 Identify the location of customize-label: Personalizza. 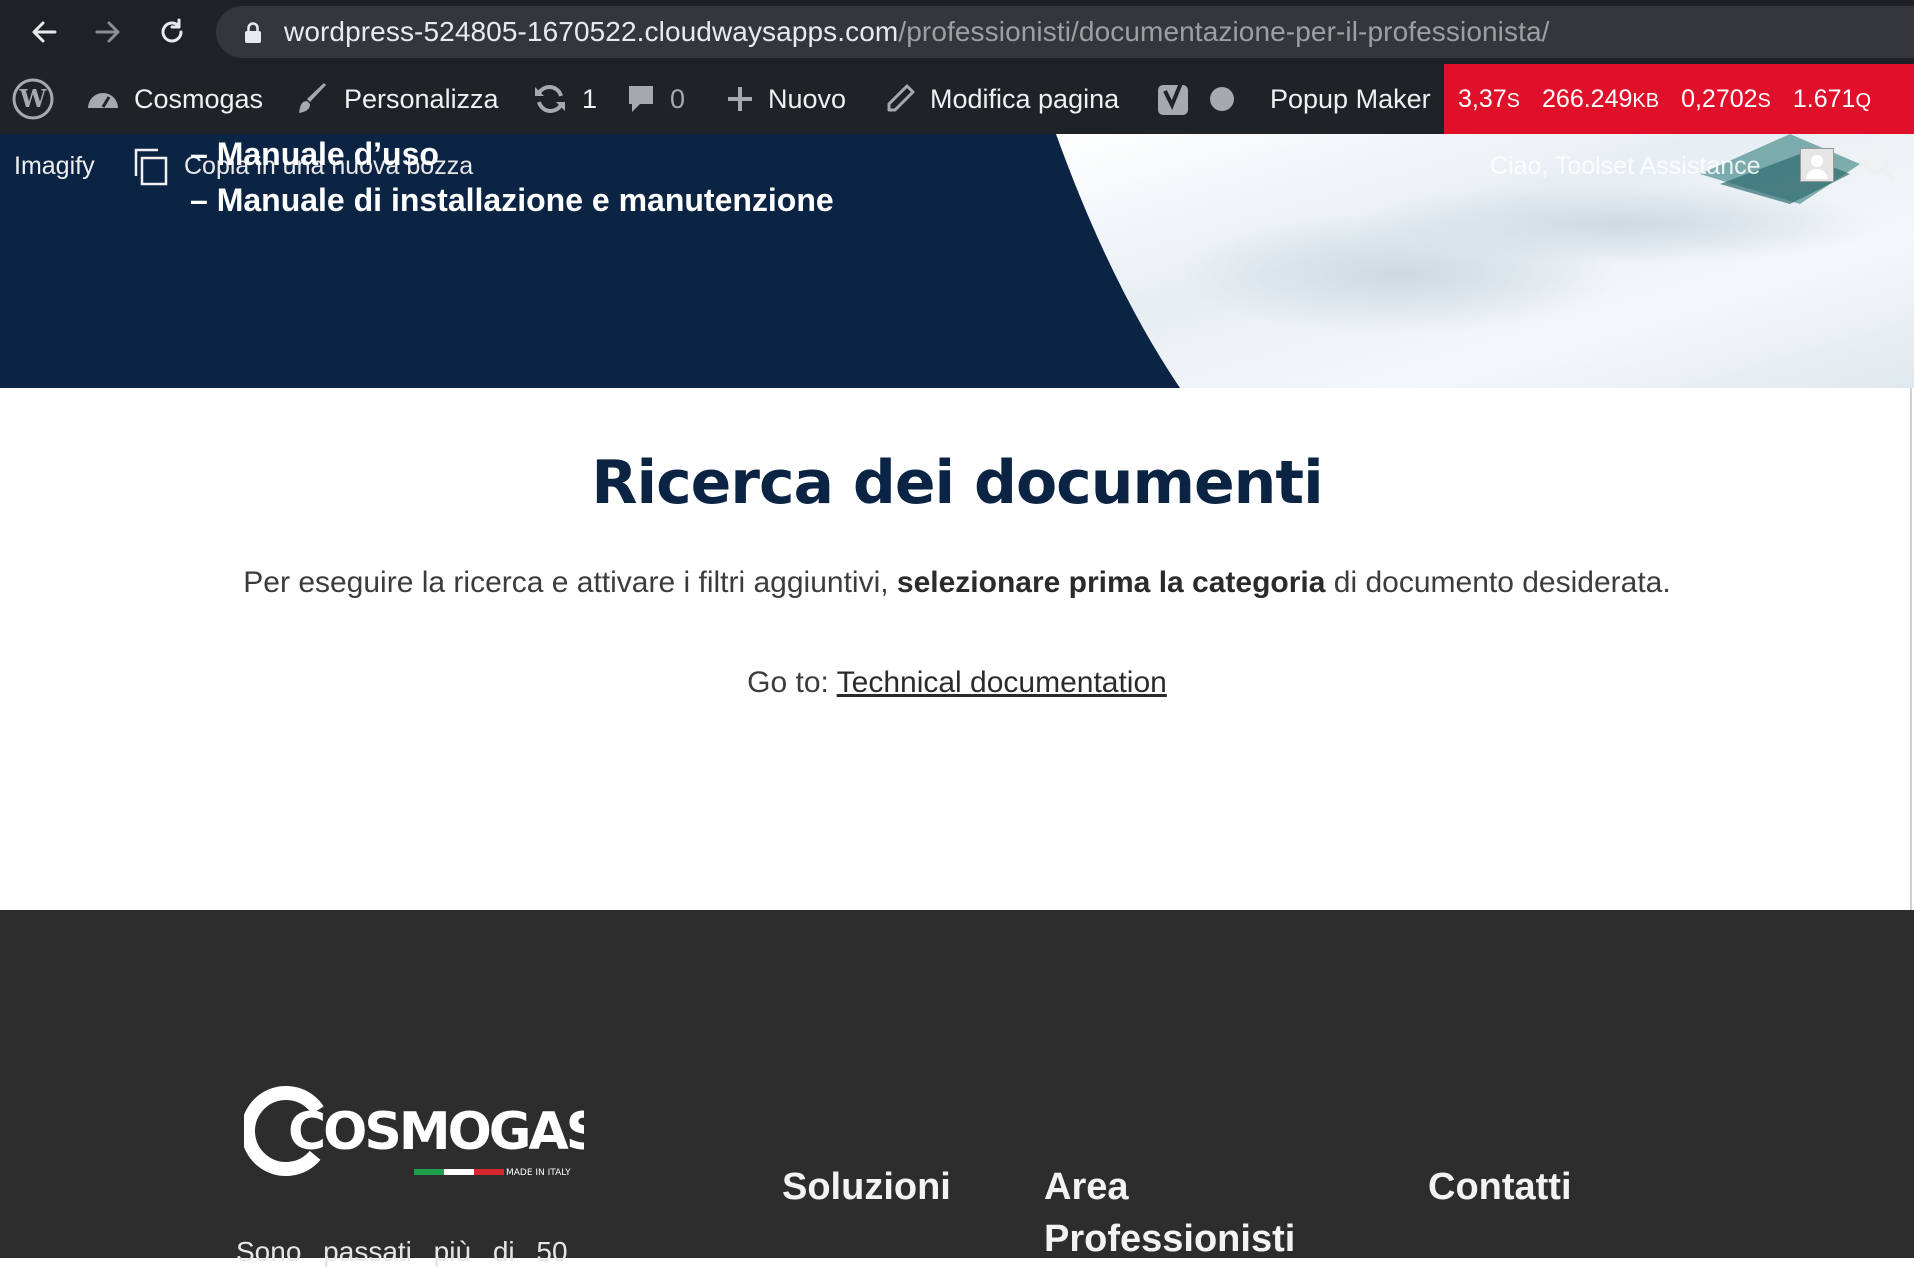
(421, 98).